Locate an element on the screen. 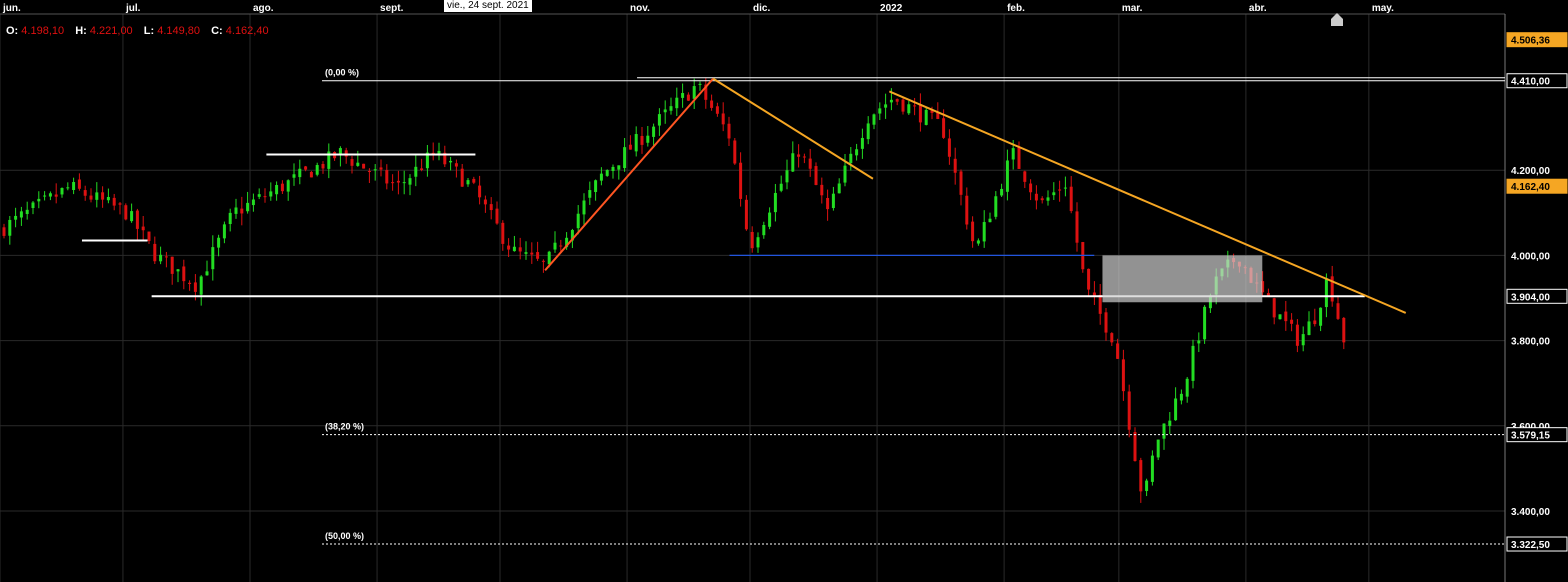 The width and height of the screenshot is (1568, 582). x-tick-label: dic. is located at coordinates (761, 8).